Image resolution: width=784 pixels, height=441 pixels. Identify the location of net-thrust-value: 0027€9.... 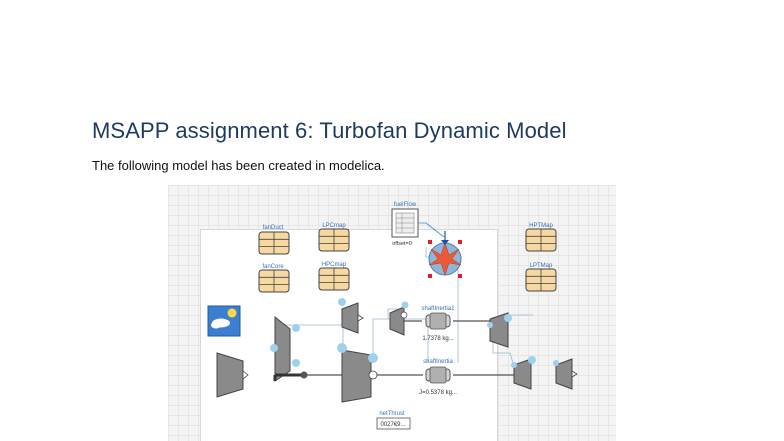
(392, 425).